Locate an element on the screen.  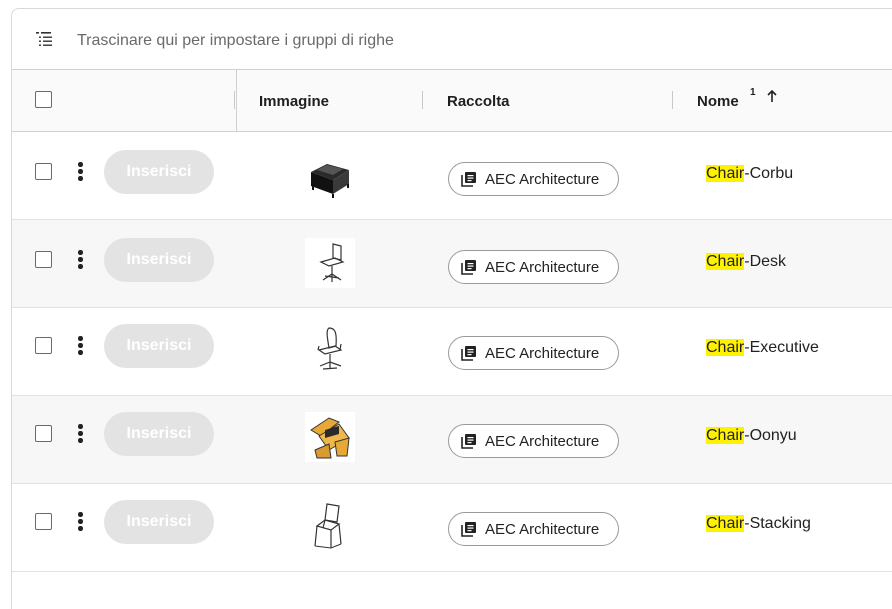
chair-stacking-thumbnail is located at coordinates (328, 526).